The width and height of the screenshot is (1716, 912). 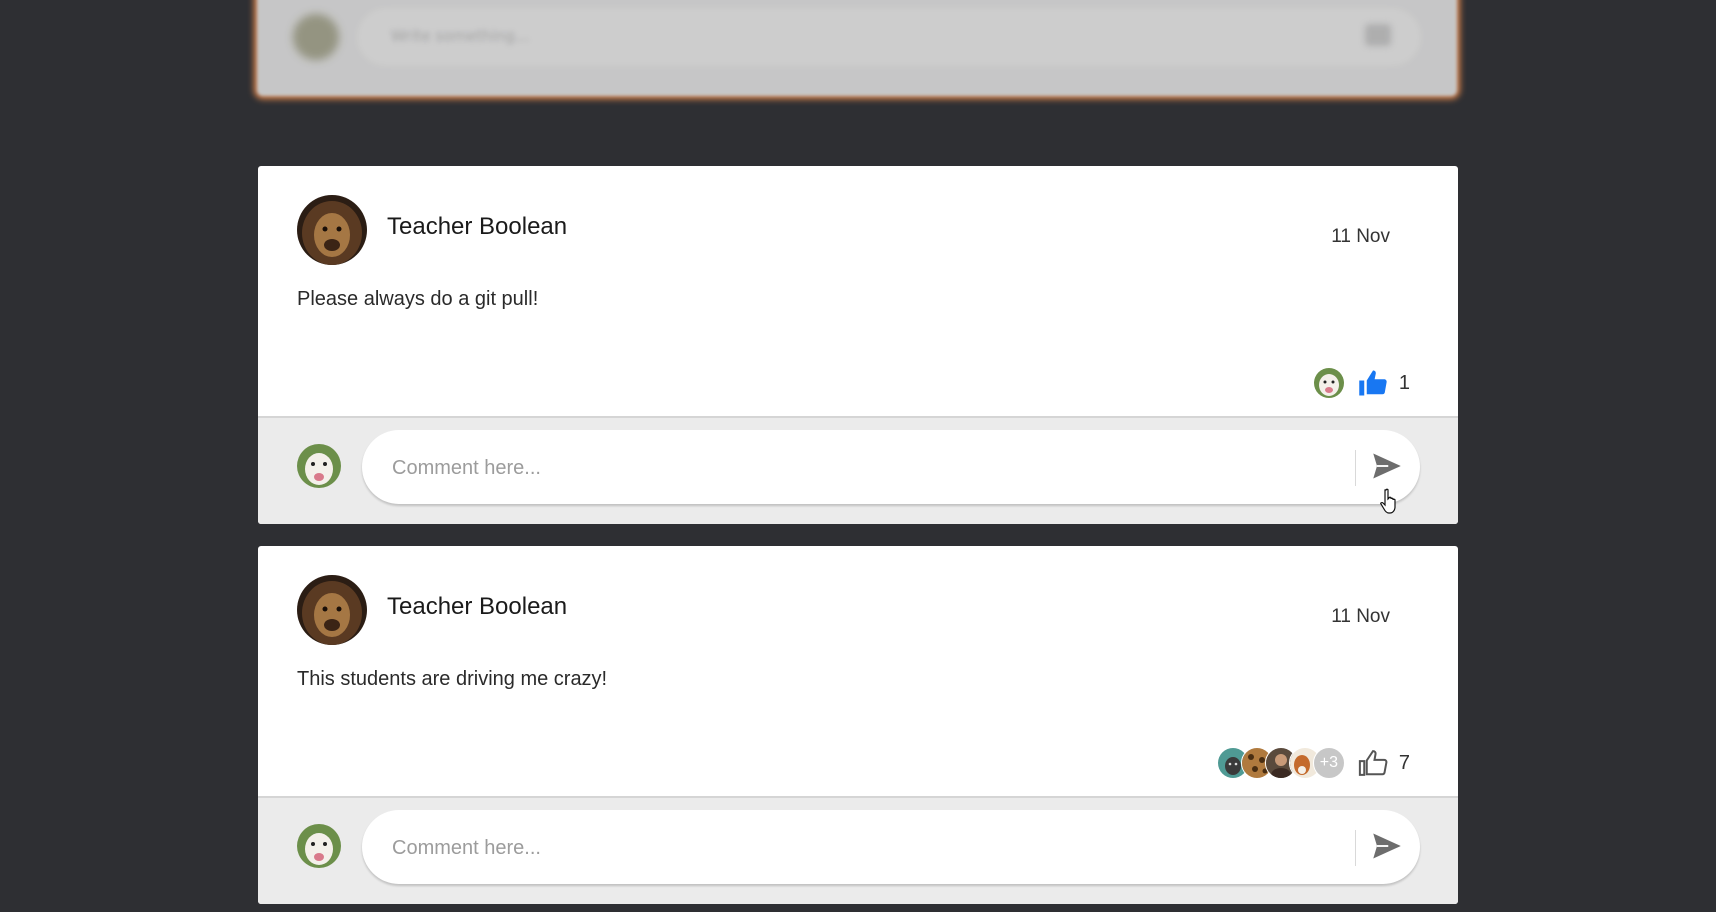 What do you see at coordinates (1404, 382) in the screenshot?
I see `like-count: 1` at bounding box center [1404, 382].